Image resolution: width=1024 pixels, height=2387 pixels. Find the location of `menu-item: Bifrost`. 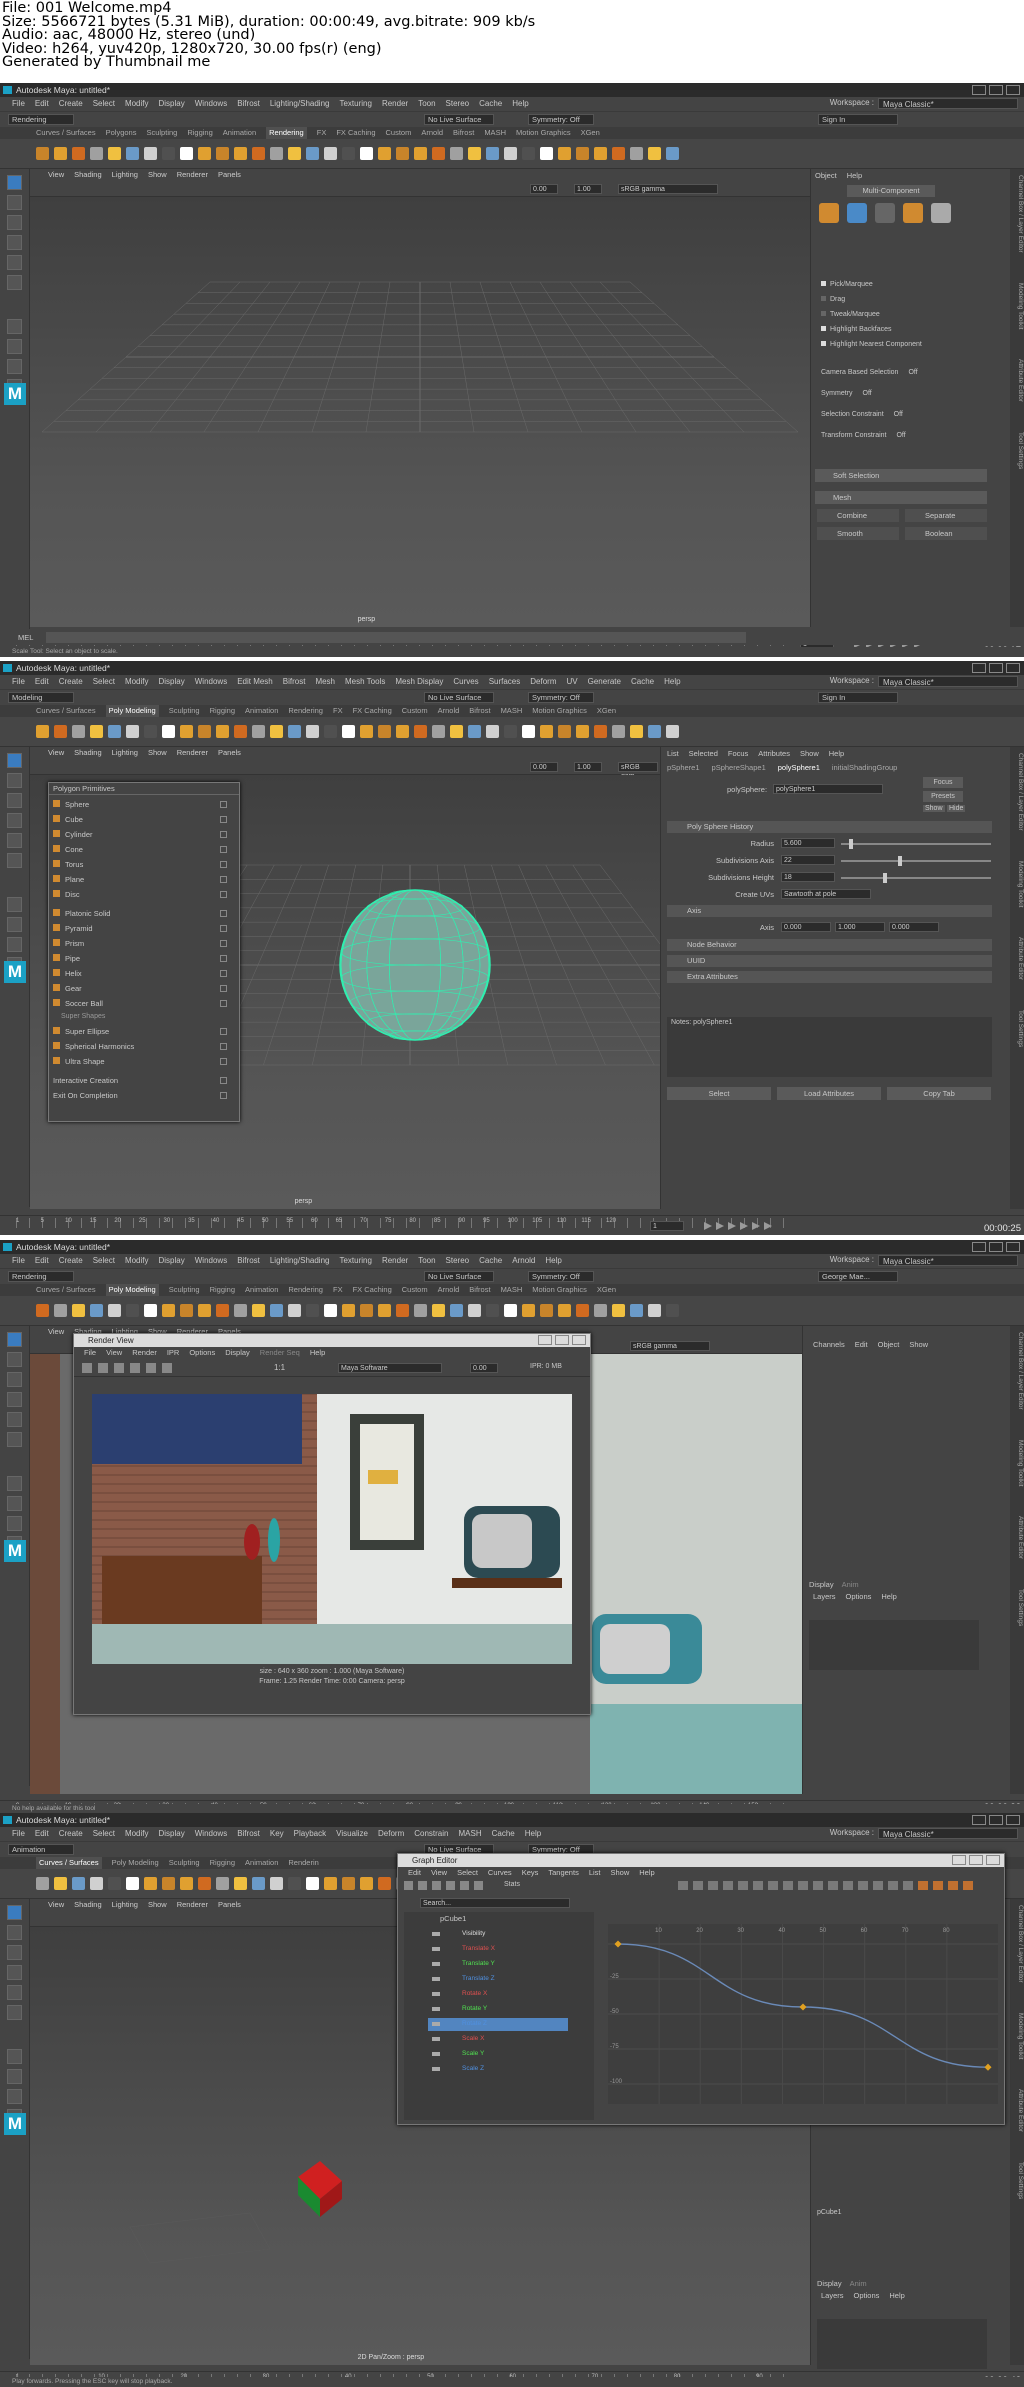

menu-item: Bifrost is located at coordinates (248, 104).